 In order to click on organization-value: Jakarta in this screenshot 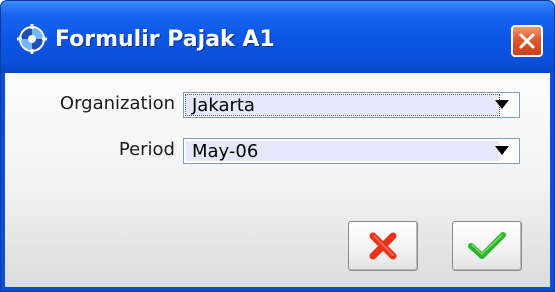, I will do `click(223, 105)`.